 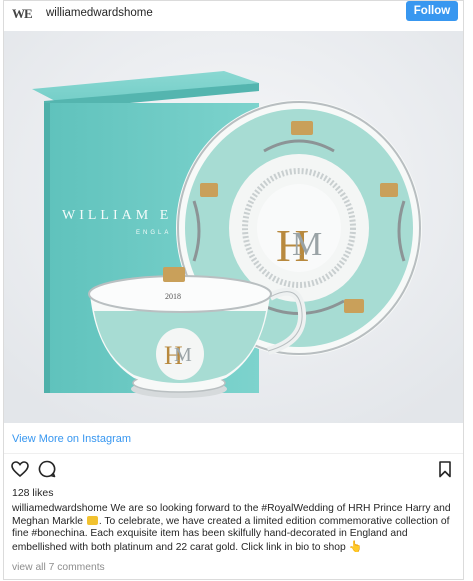 What do you see at coordinates (355, 546) in the screenshot?
I see `pointing-hand-icon: 👆` at bounding box center [355, 546].